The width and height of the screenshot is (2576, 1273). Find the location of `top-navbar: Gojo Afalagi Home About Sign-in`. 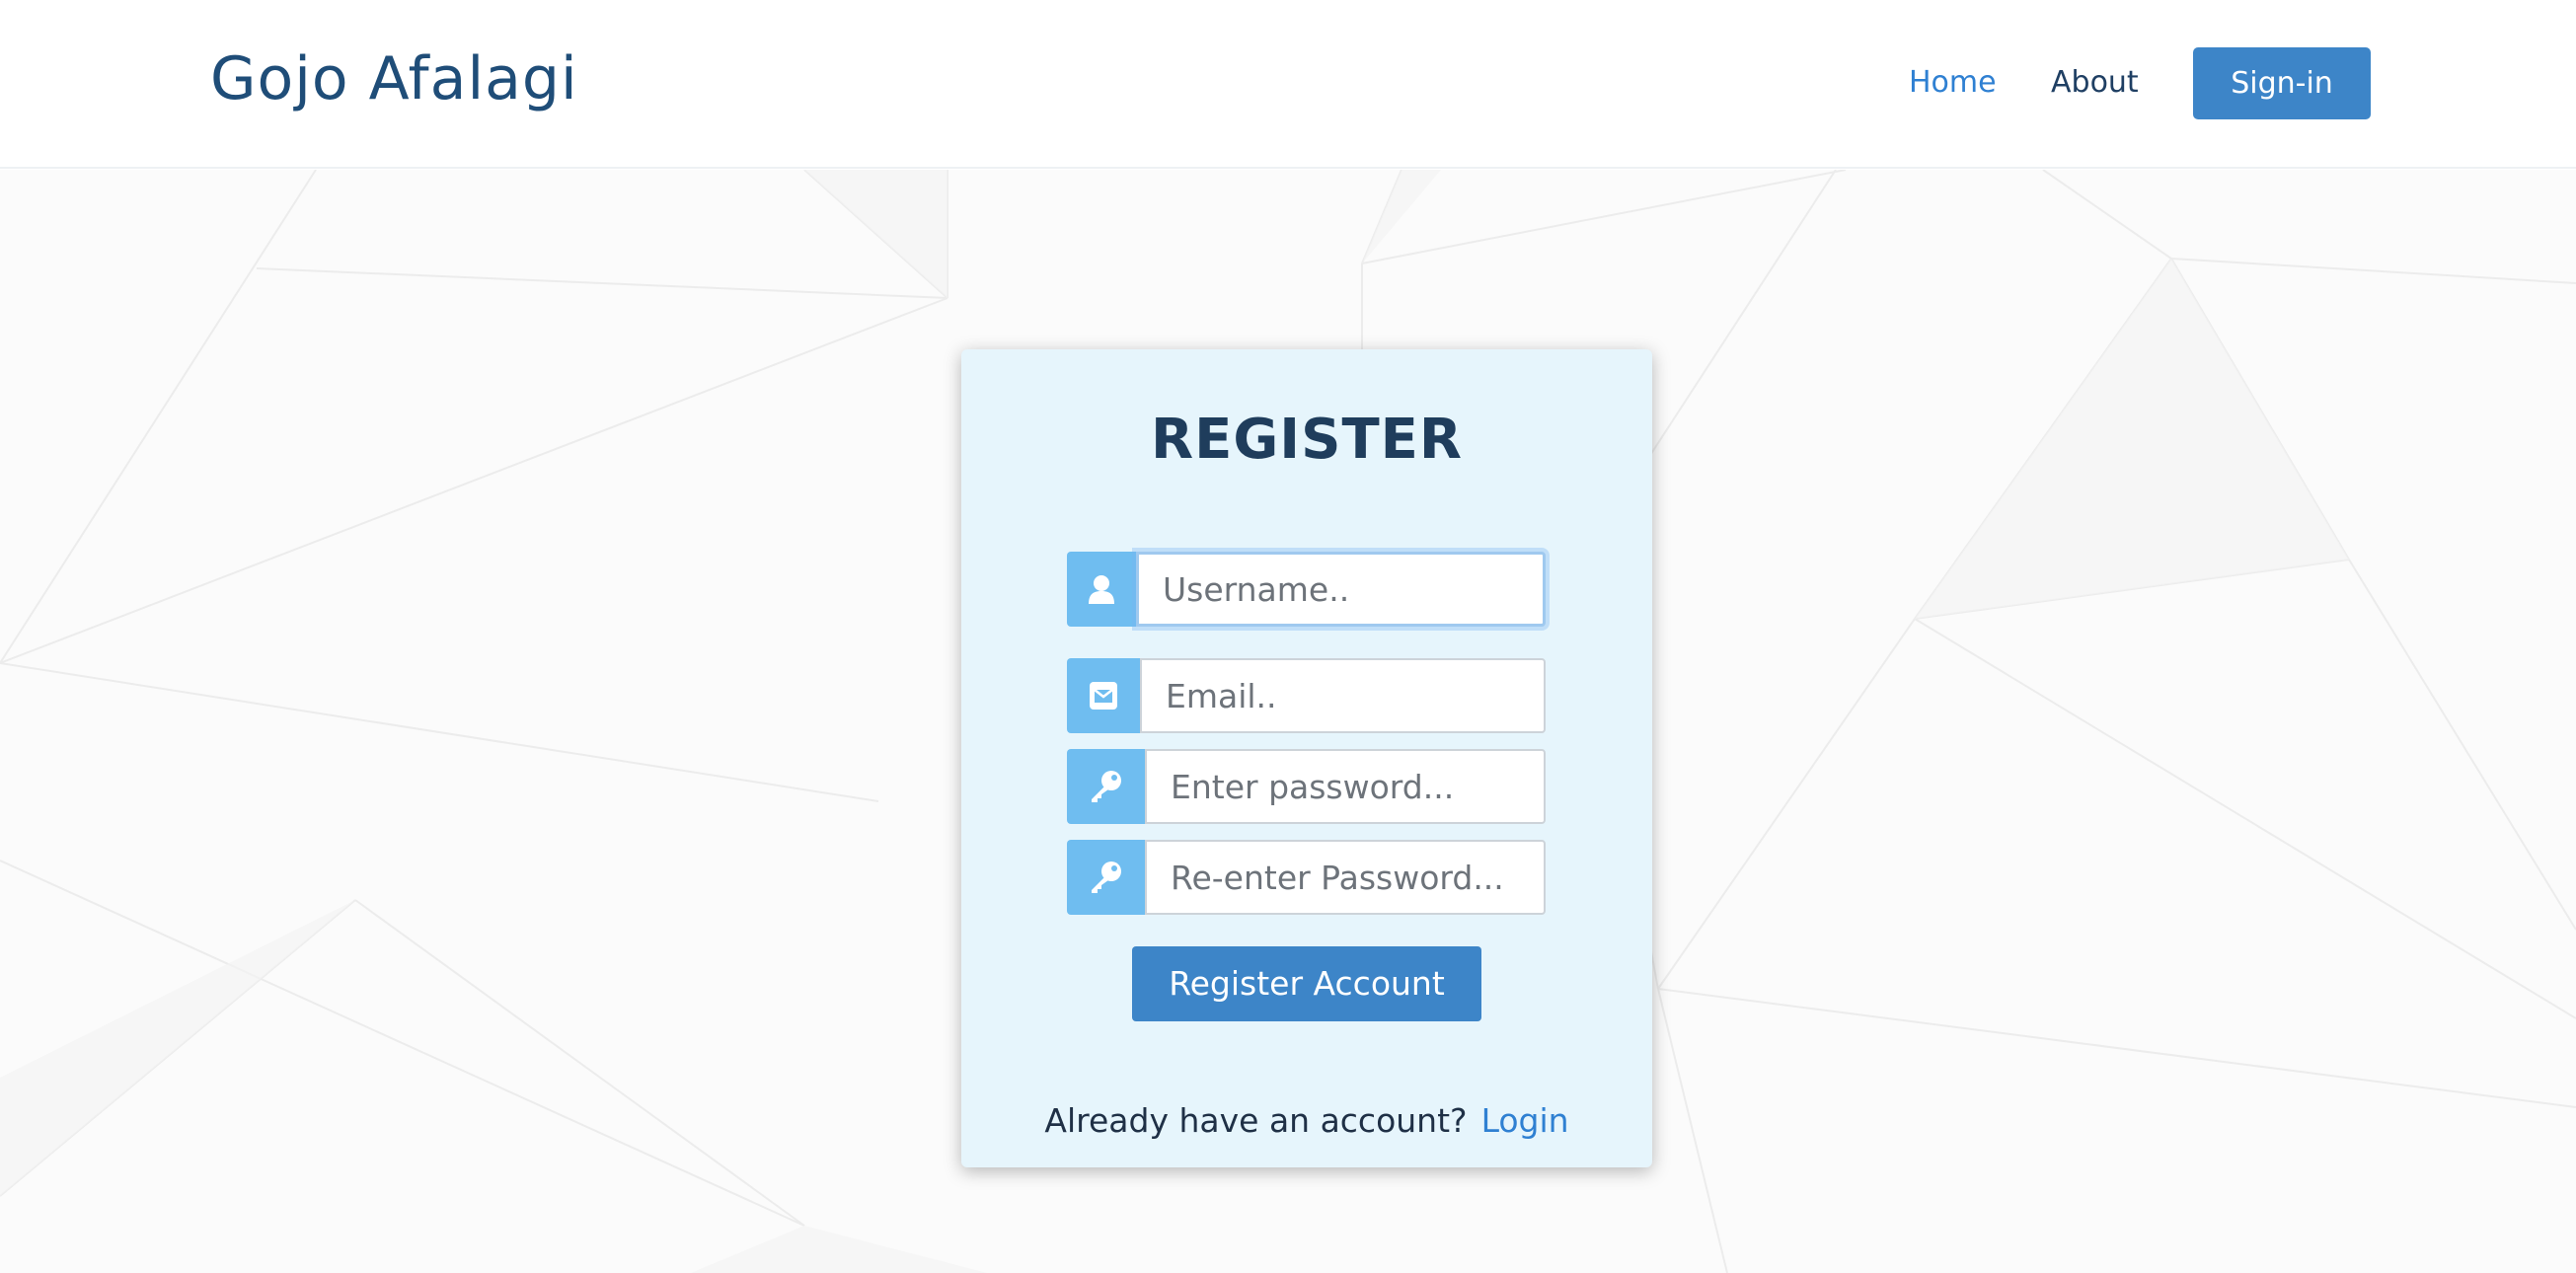

top-navbar: Gojo Afalagi Home About Sign-in is located at coordinates (1288, 84).